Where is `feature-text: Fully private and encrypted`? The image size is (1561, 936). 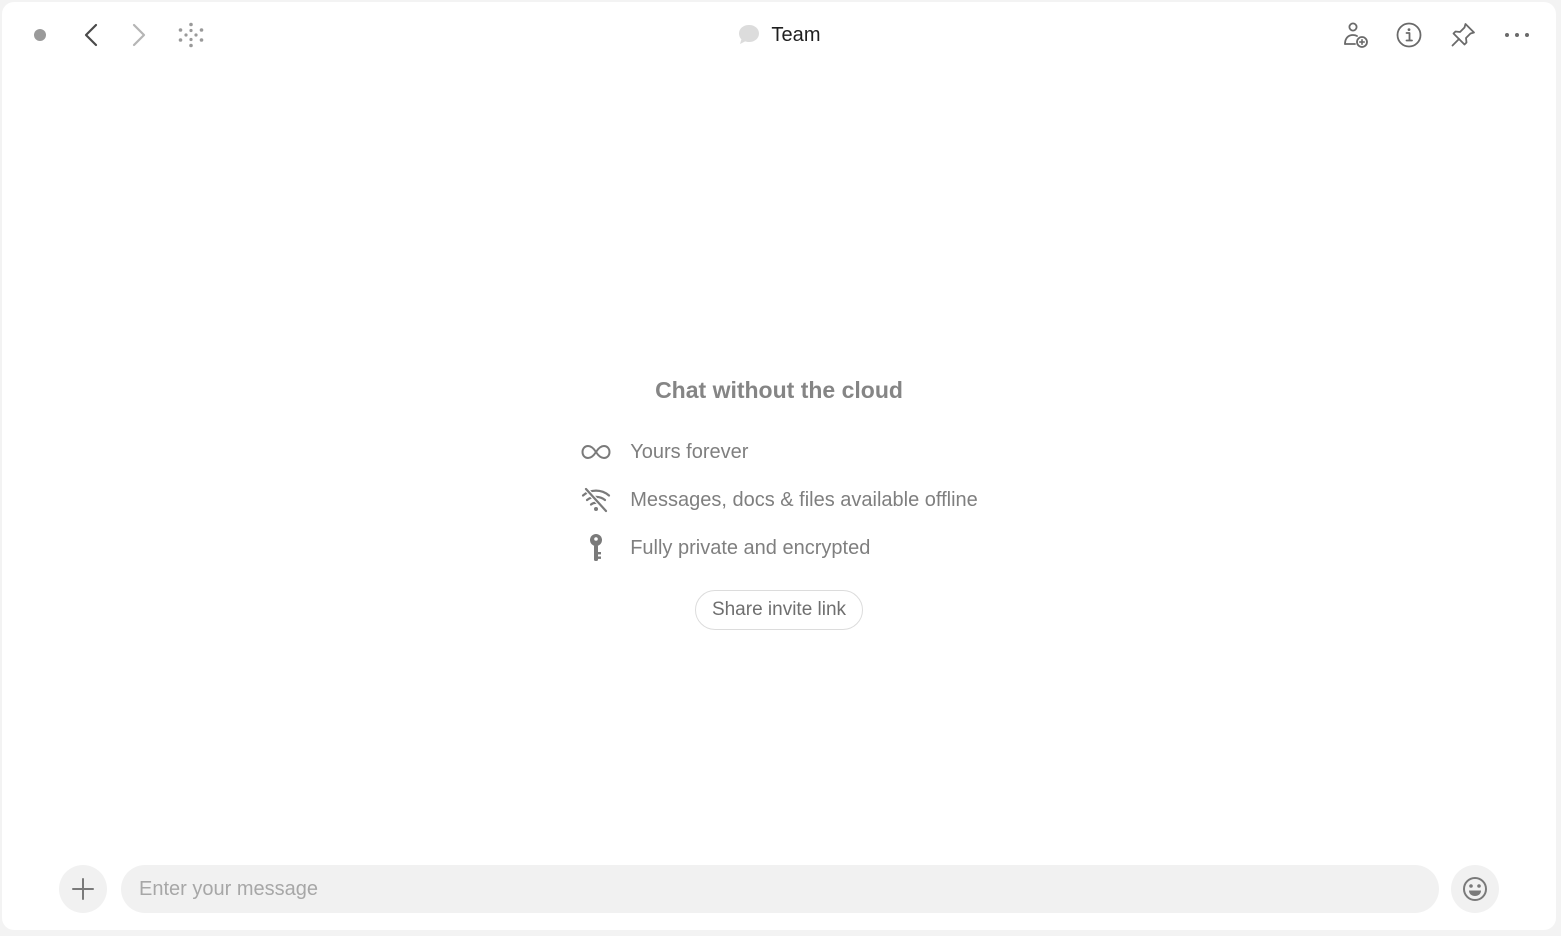 feature-text: Fully private and encrypted is located at coordinates (750, 547).